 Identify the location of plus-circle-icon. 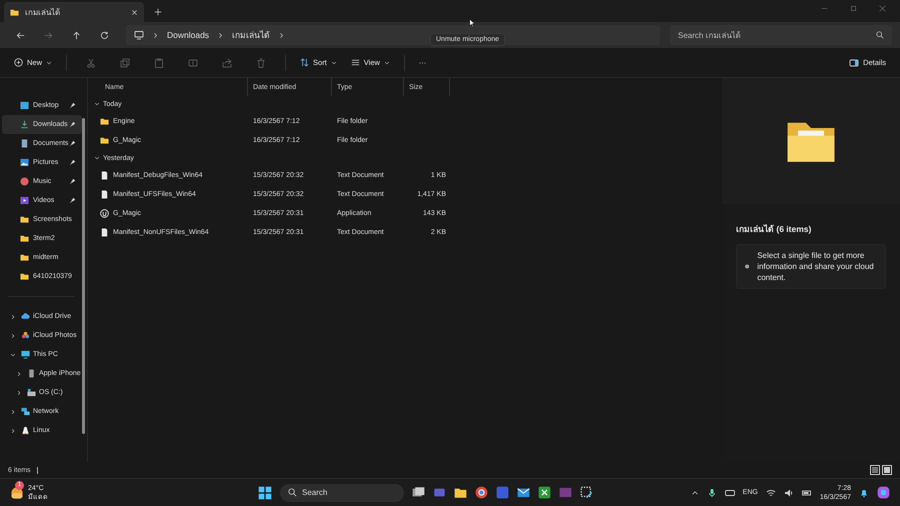
(18, 62).